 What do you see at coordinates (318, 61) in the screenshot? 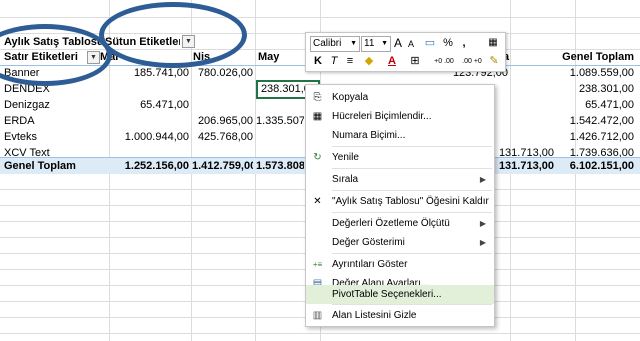
I see `bold-button: K` at bounding box center [318, 61].